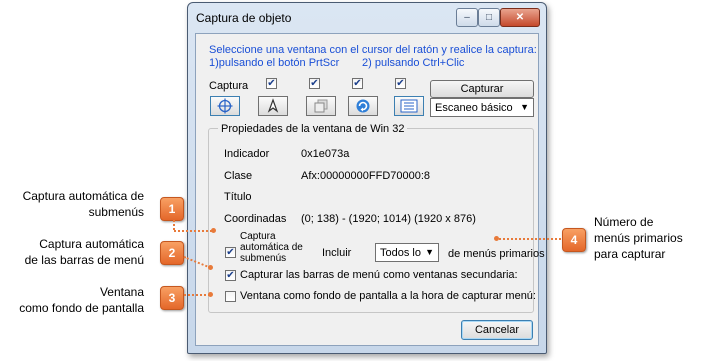  Describe the element at coordinates (325, 154) in the screenshot. I see `property-value-indicador: 0x1e073a` at that location.